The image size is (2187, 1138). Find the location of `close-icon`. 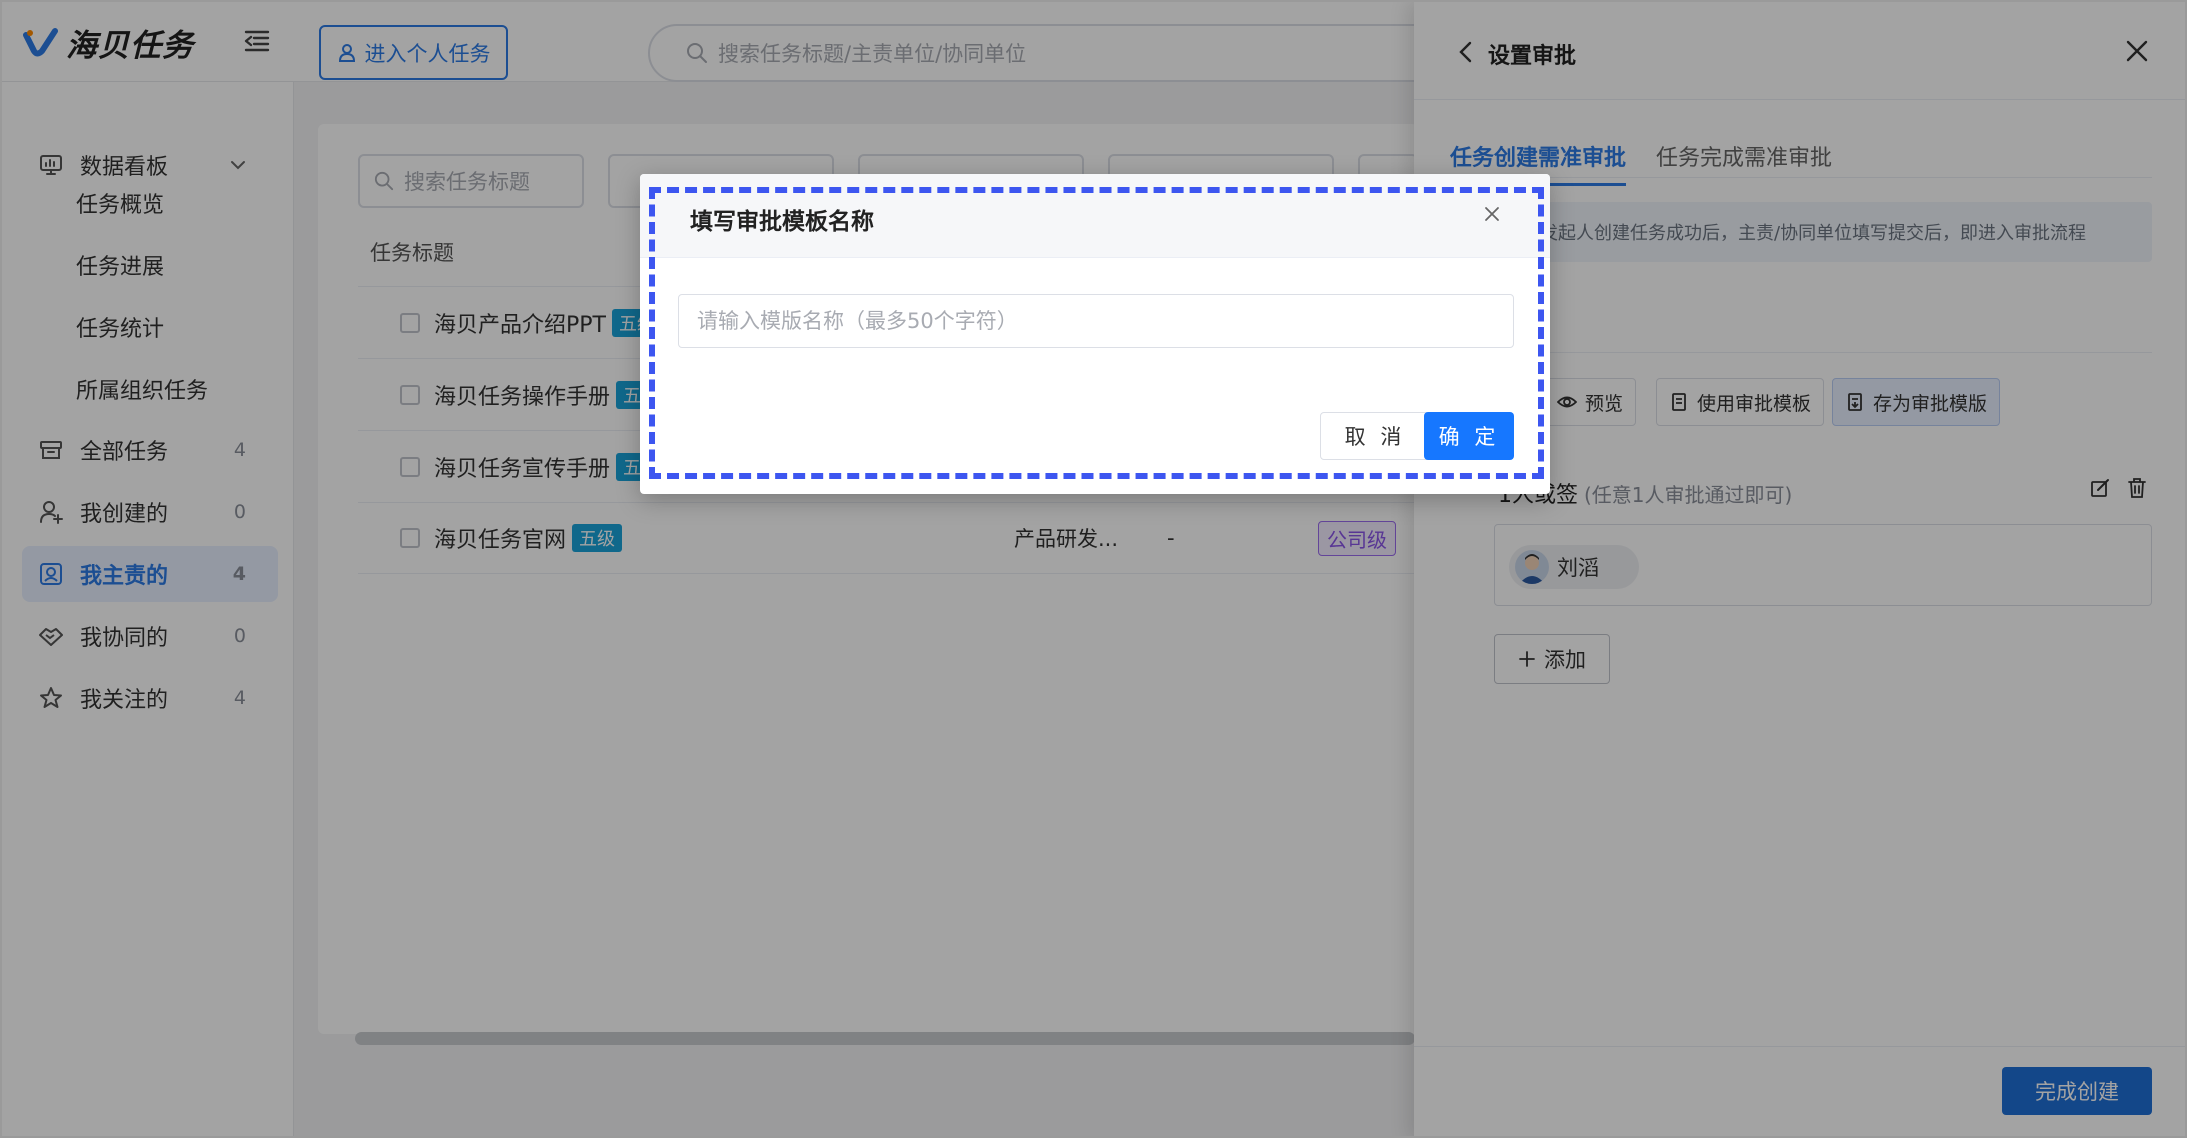

close-icon is located at coordinates (1492, 214).